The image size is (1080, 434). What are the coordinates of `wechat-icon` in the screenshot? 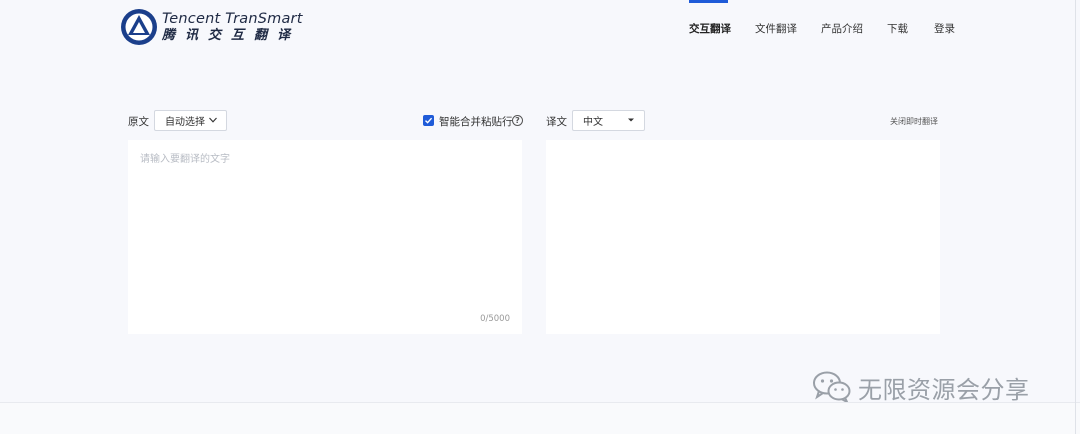 It's located at (832, 387).